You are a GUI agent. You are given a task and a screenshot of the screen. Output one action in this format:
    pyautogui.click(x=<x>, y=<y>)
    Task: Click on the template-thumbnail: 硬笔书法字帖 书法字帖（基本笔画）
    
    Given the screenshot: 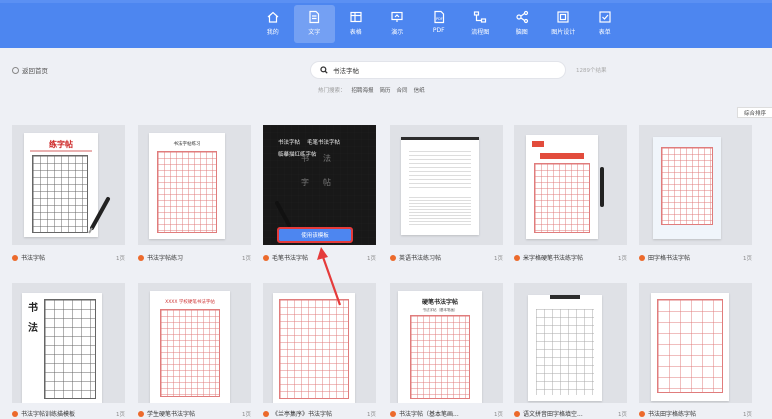 What is the action you would take?
    pyautogui.click(x=446, y=343)
    